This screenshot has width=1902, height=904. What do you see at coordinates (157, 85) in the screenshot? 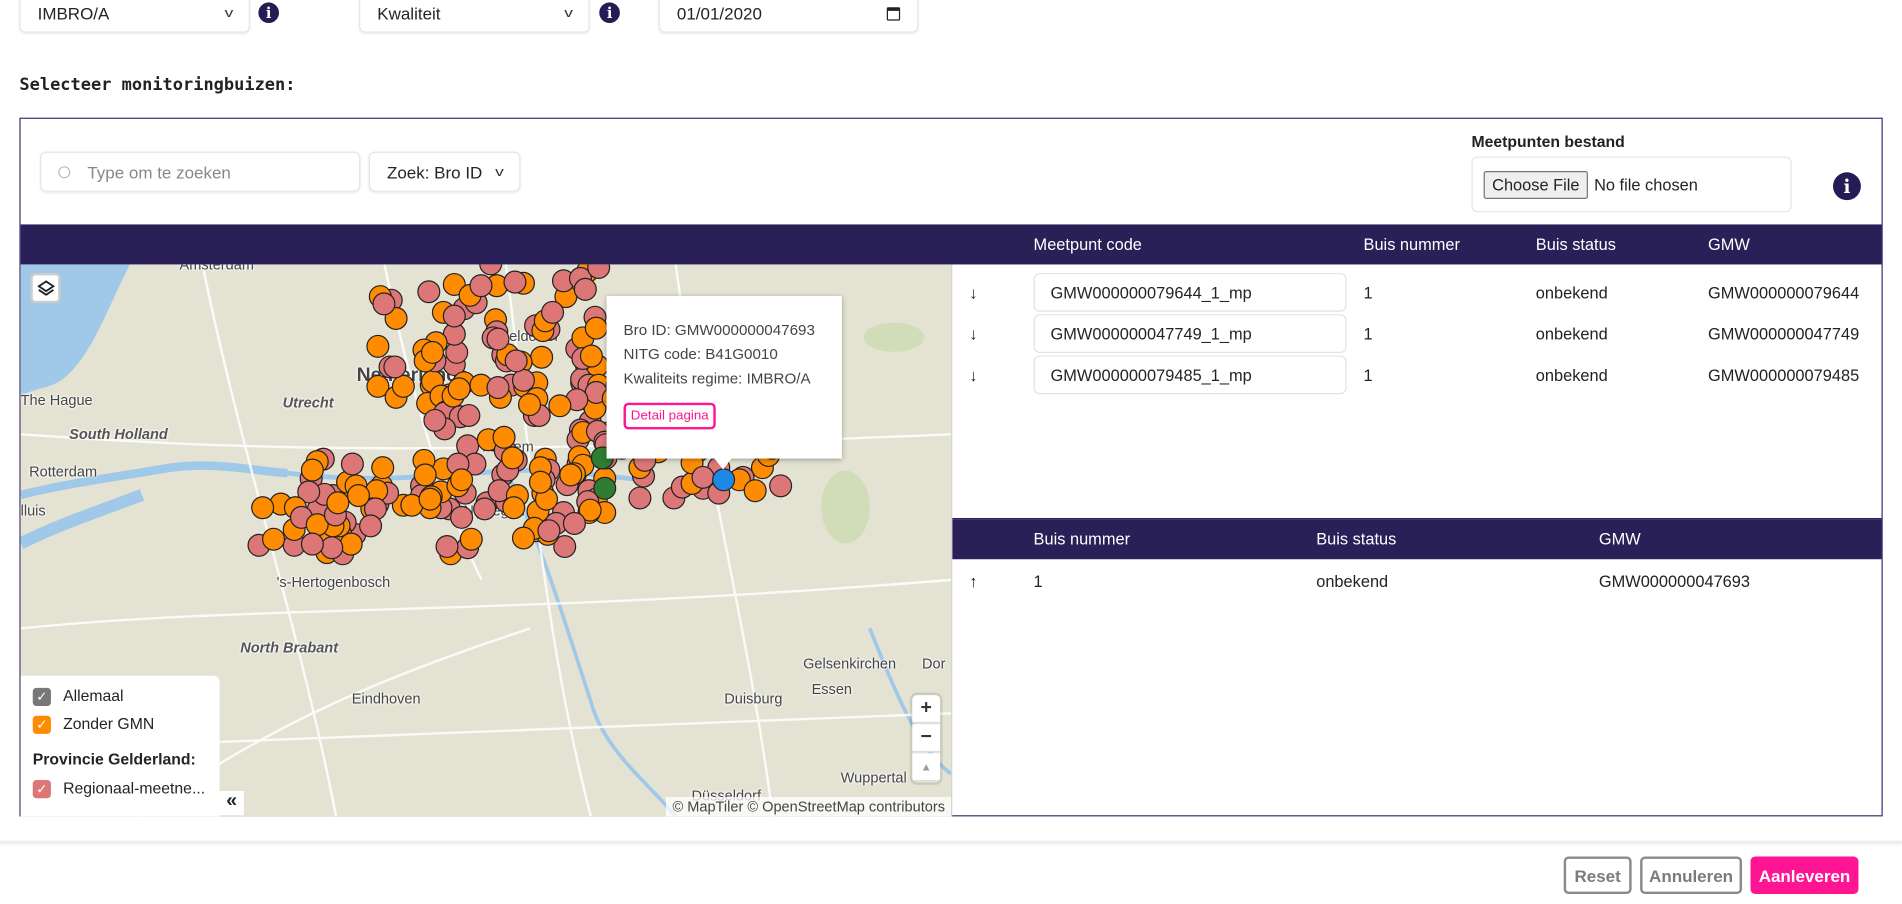
I see `section-title: Selecteer monitoringbuizen:` at bounding box center [157, 85].